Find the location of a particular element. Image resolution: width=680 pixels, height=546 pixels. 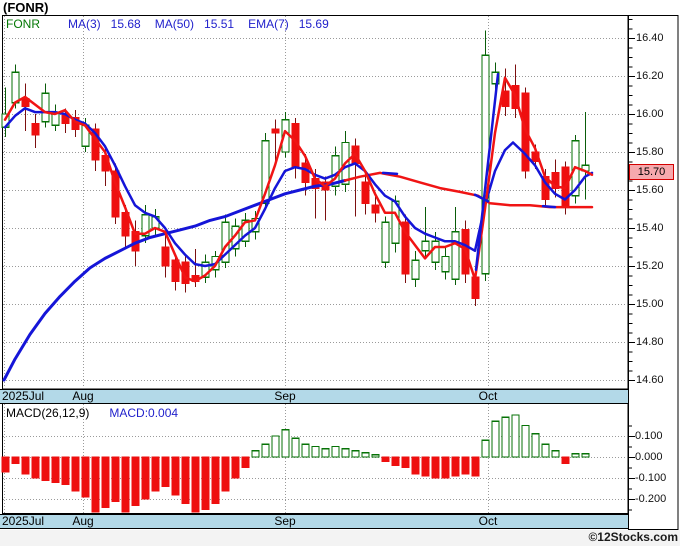

xaxis-band-main: 2025Jul Aug Sep Oct is located at coordinates (314, 396).